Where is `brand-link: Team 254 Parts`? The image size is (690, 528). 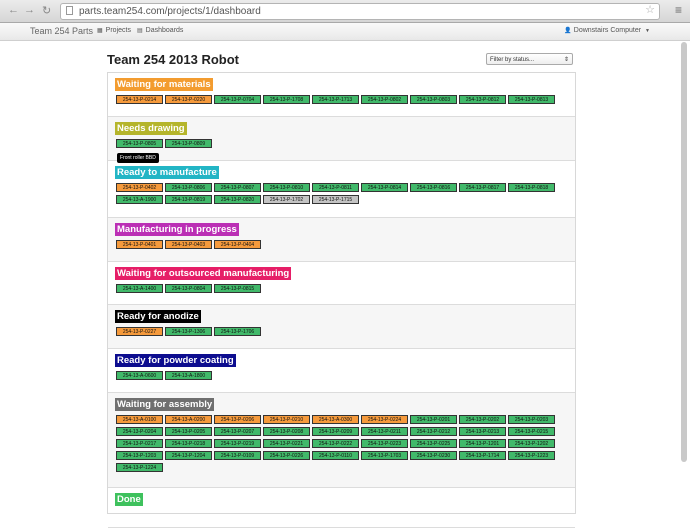 brand-link: Team 254 Parts is located at coordinates (61, 31).